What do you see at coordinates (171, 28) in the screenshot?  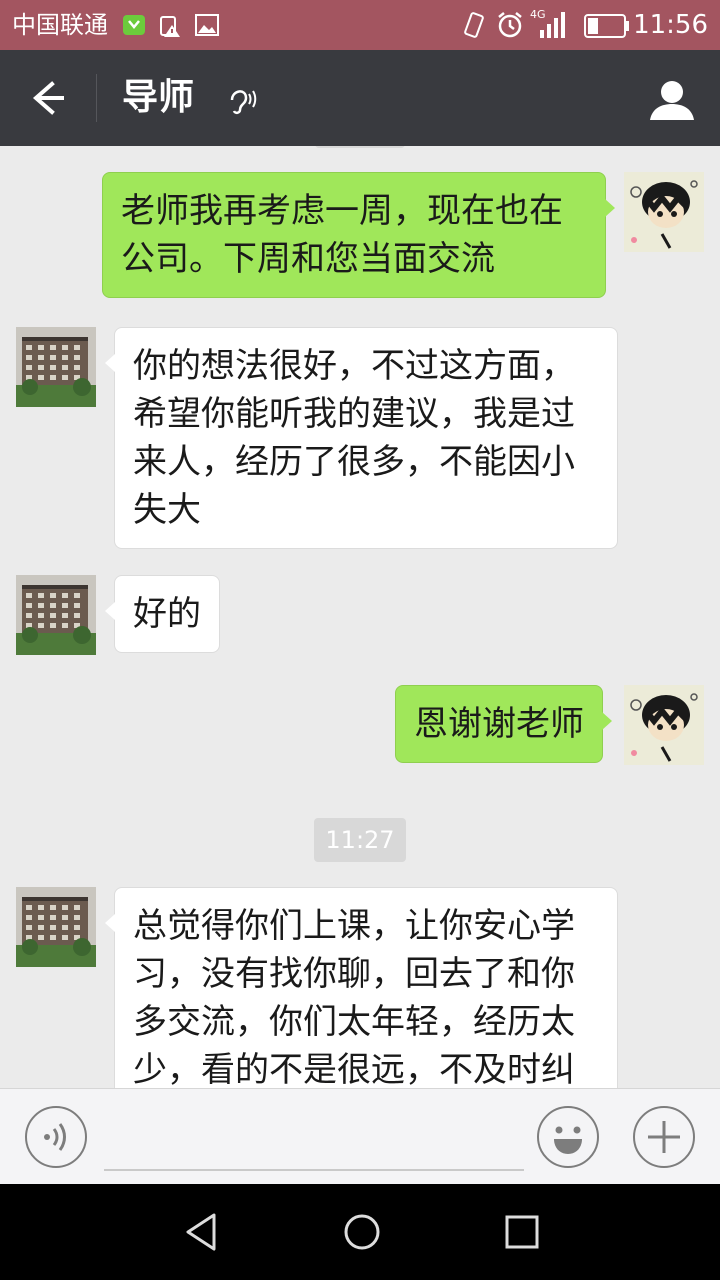 I see `warning-icon` at bounding box center [171, 28].